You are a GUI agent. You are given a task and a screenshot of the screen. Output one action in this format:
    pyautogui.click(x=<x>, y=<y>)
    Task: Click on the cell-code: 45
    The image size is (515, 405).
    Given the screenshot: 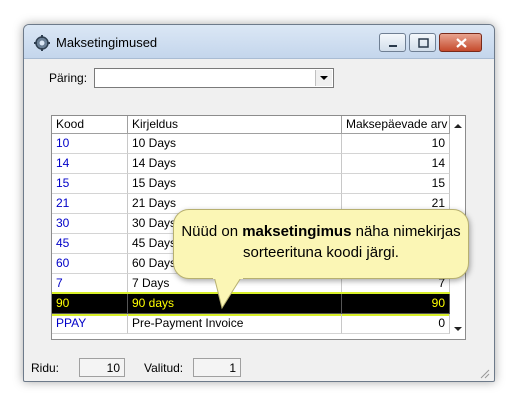 What is the action you would take?
    pyautogui.click(x=90, y=244)
    